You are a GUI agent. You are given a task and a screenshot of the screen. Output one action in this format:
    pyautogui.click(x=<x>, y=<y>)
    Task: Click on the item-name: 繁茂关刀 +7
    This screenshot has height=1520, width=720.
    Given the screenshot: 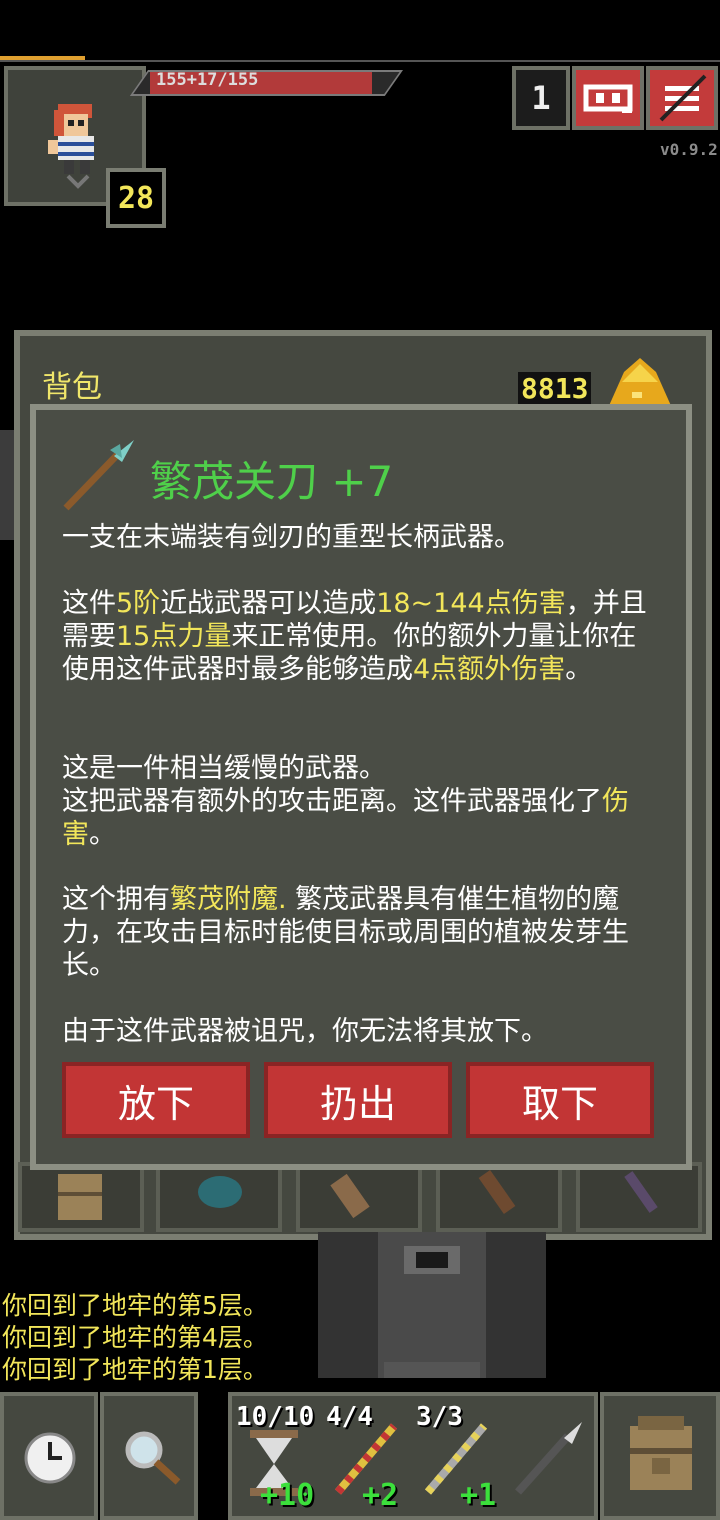 What is the action you would take?
    pyautogui.click(x=272, y=481)
    